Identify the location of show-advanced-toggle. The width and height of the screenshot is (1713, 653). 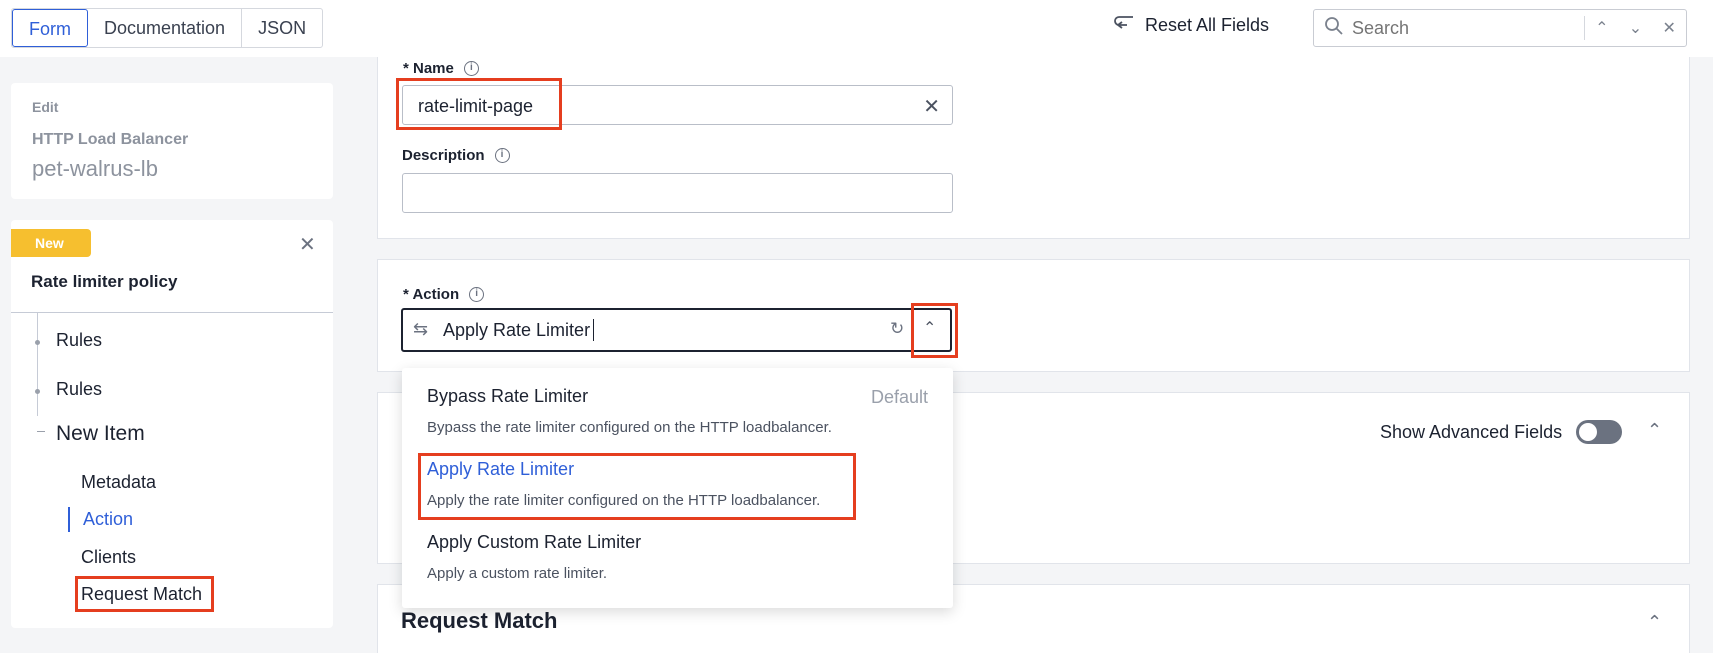
(1599, 432).